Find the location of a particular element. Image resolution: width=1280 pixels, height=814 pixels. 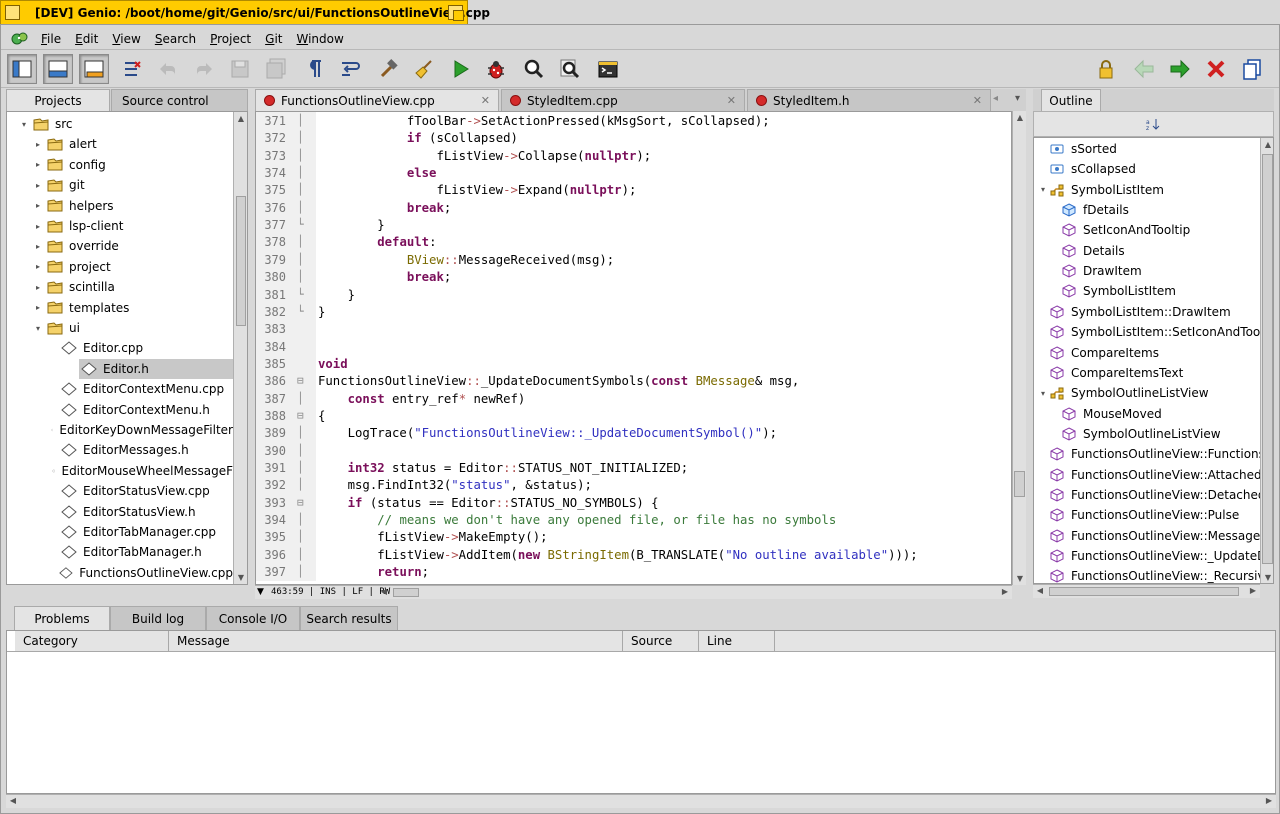

menu-search: Search is located at coordinates (175, 39).